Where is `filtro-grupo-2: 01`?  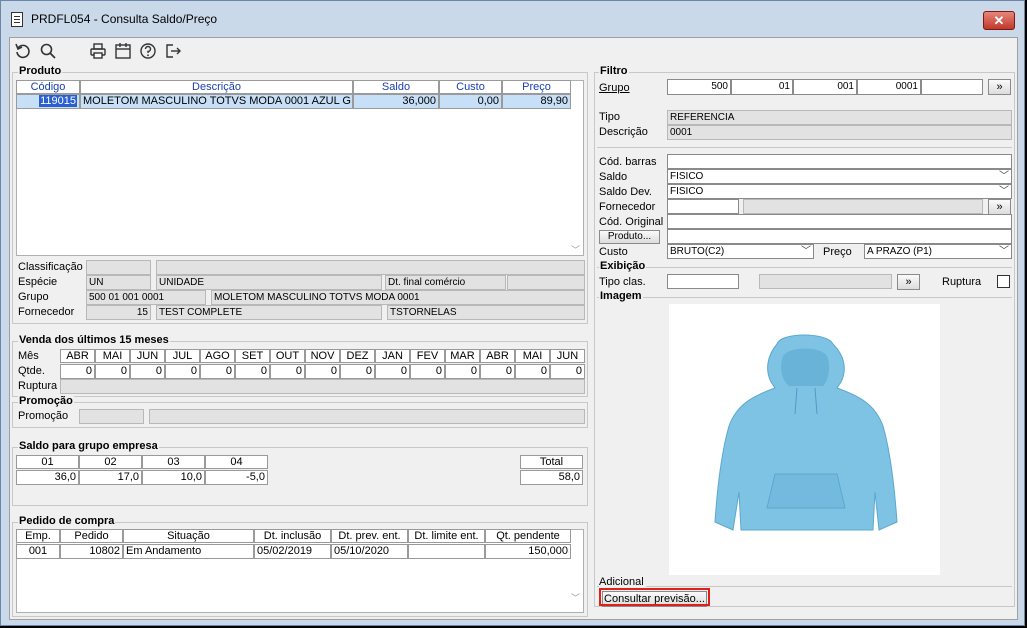 filtro-grupo-2: 01 is located at coordinates (762, 87).